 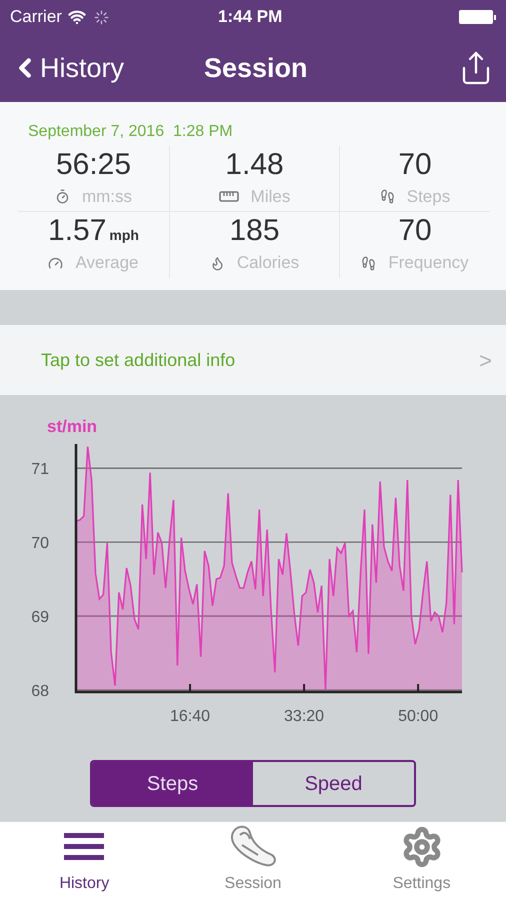 I want to click on y-tick-label: 70, so click(x=40, y=543).